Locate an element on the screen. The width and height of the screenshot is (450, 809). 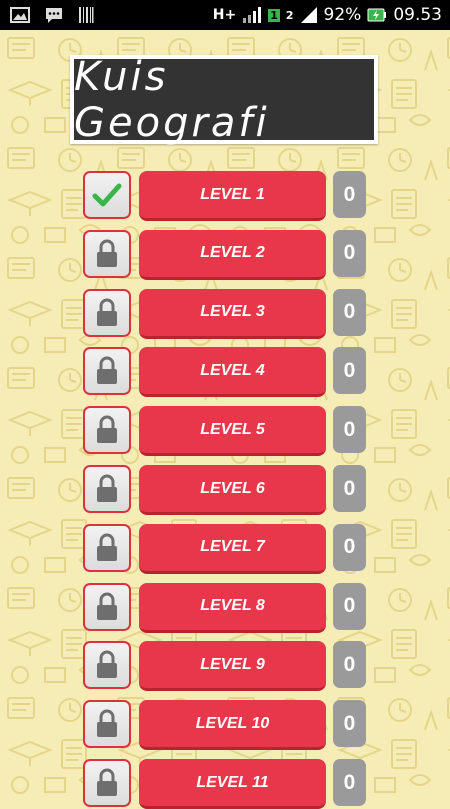
level-row: LEVEL 40 is located at coordinates (225, 372).